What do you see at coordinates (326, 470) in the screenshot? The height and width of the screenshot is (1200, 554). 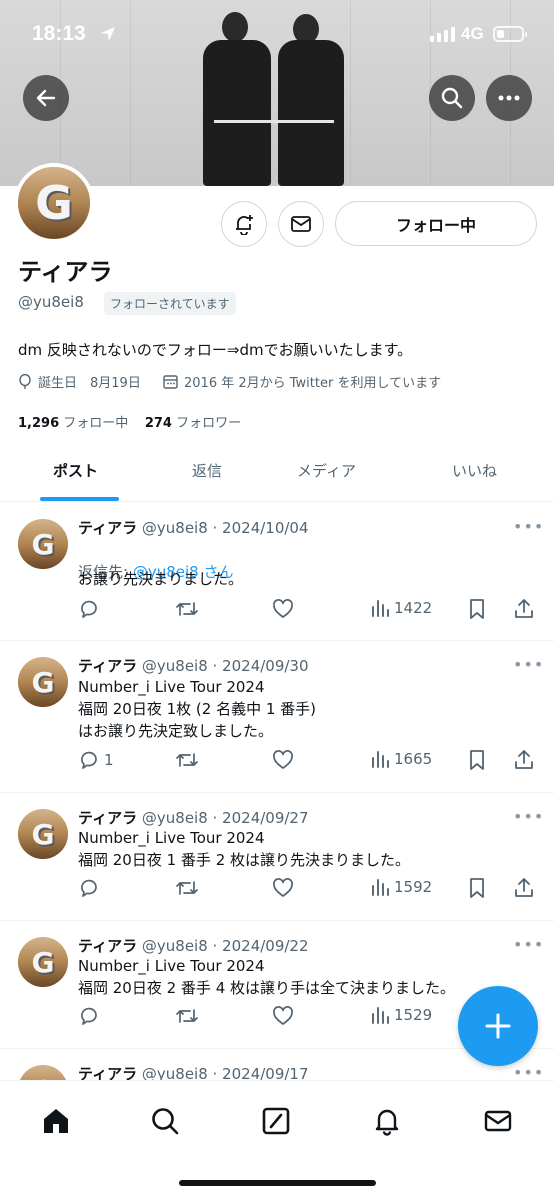 I see `tab-media: メディア` at bounding box center [326, 470].